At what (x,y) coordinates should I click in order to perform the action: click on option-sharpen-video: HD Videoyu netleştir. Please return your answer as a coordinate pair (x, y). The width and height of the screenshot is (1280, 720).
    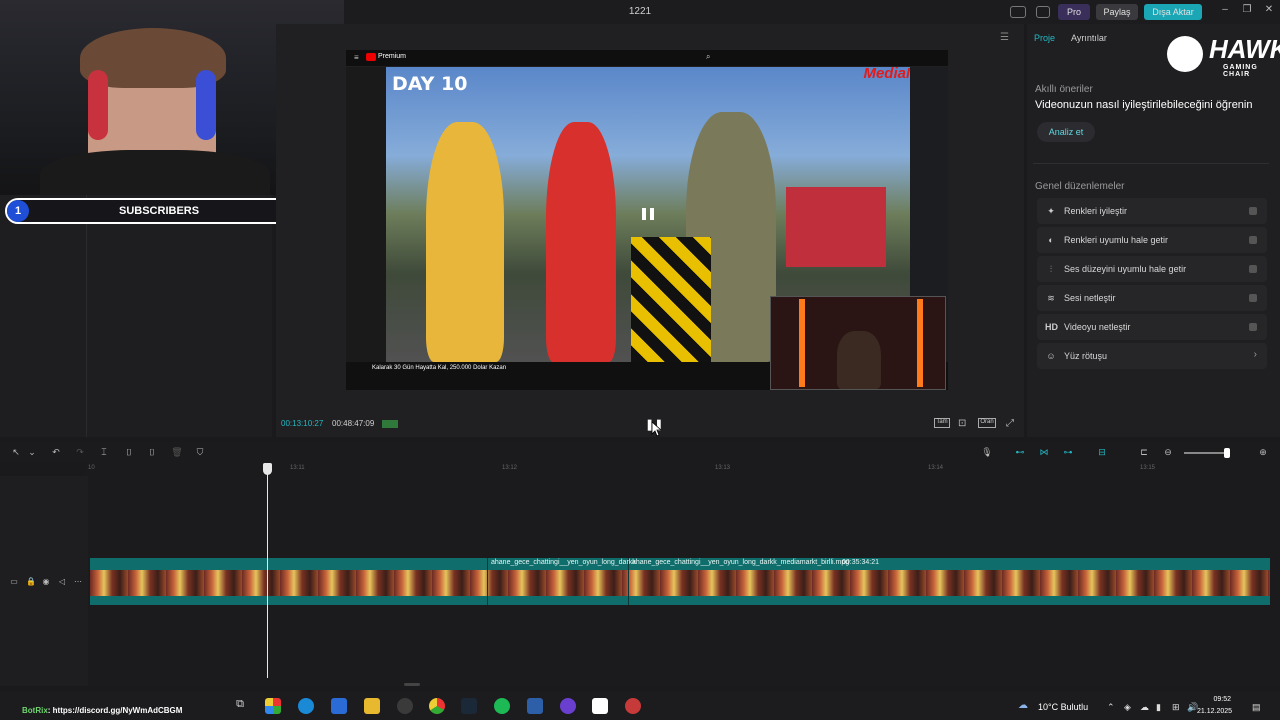
    Looking at the image, I should click on (1152, 327).